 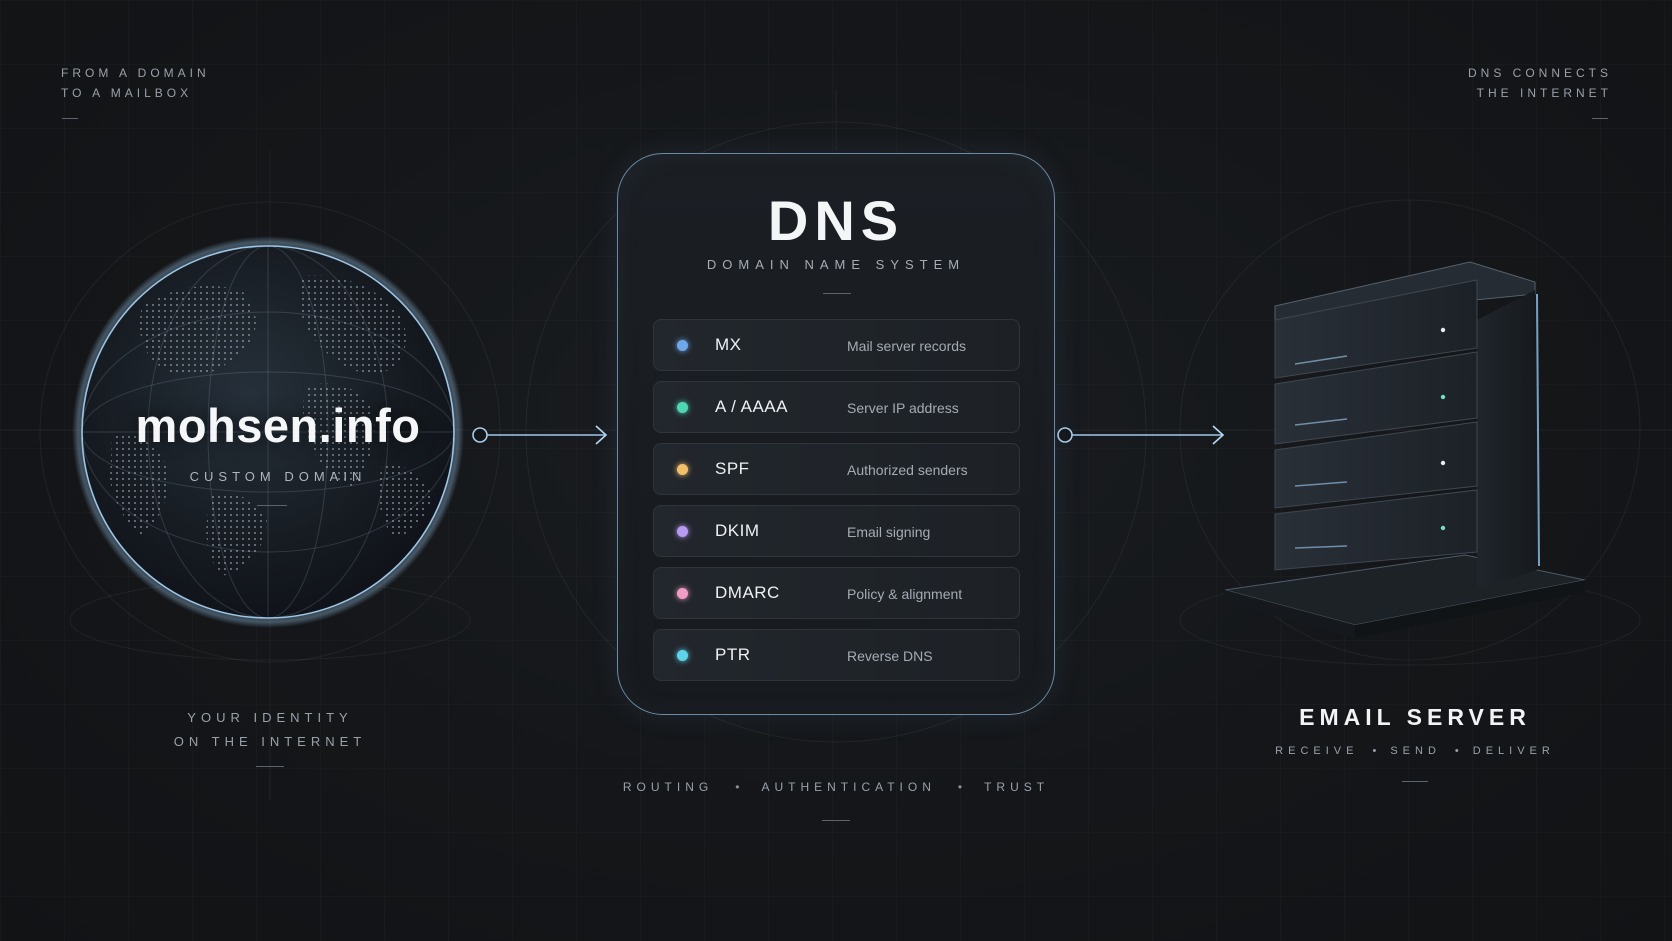 What do you see at coordinates (1405, 449) in the screenshot?
I see `server-rack-icon` at bounding box center [1405, 449].